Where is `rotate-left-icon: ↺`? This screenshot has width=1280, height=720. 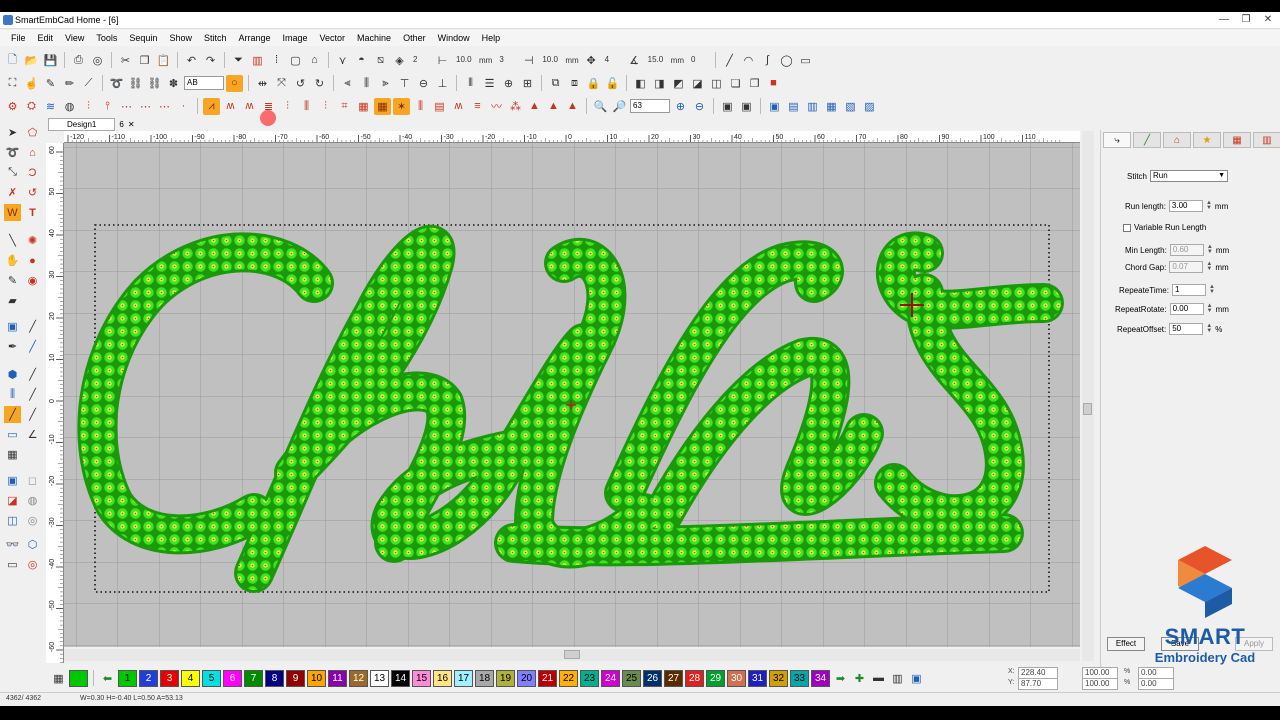 rotate-left-icon: ↺ is located at coordinates (300, 83).